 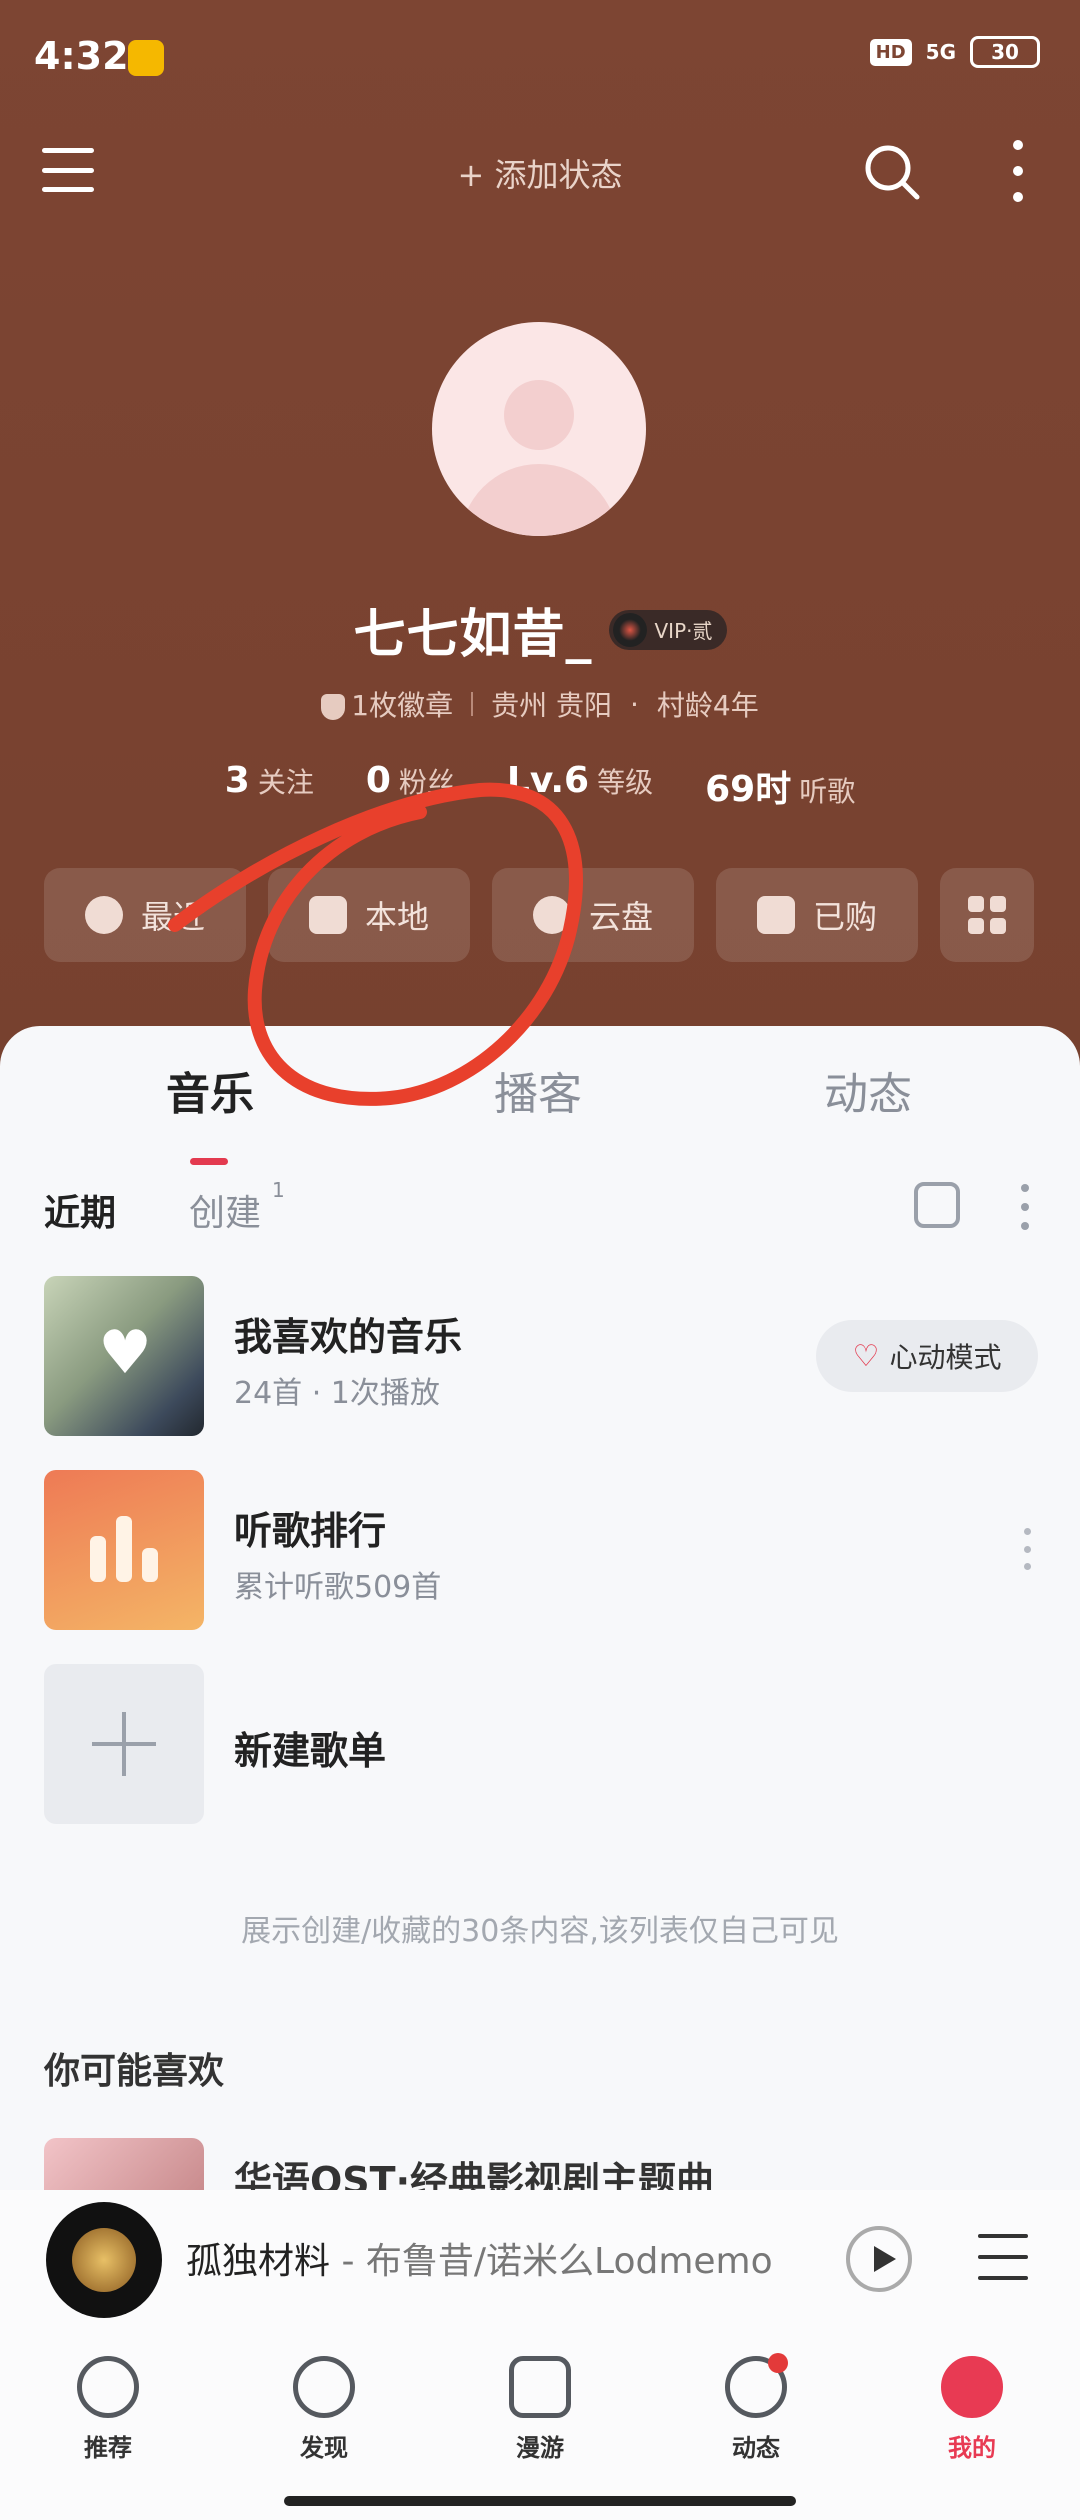 I want to click on compass-icon, so click(x=324, y=2387).